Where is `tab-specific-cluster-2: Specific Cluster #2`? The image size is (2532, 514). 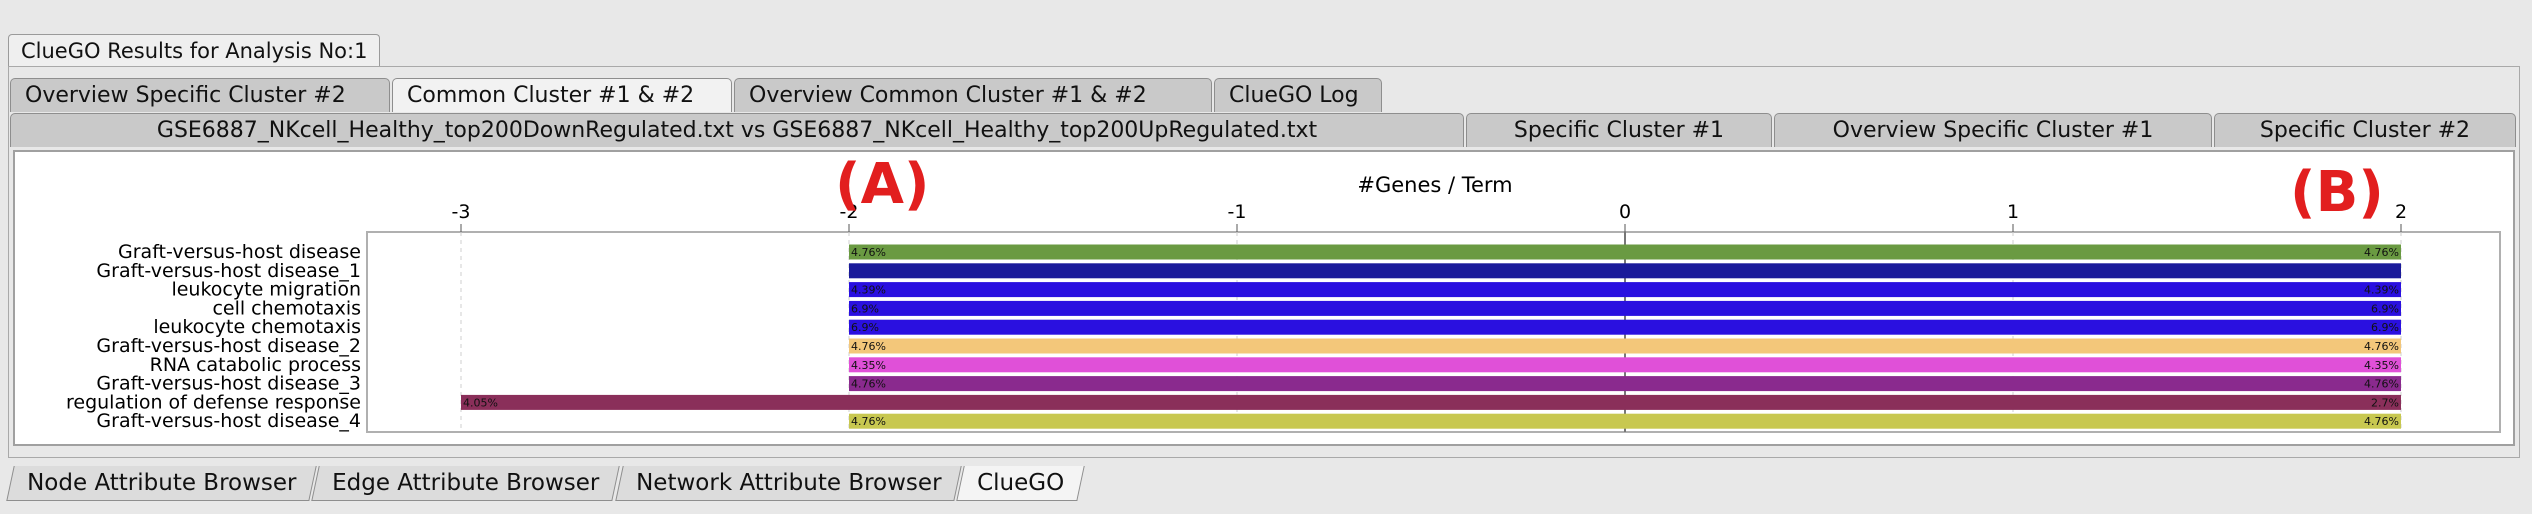
tab-specific-cluster-2: Specific Cluster #2 is located at coordinates (2365, 130).